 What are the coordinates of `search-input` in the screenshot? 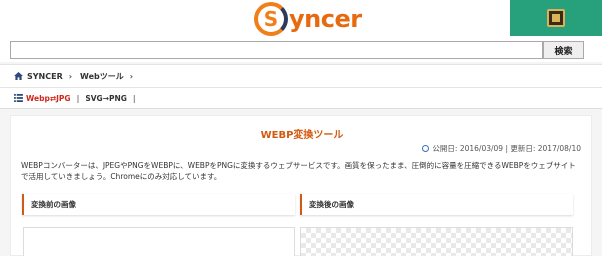 It's located at (276, 50).